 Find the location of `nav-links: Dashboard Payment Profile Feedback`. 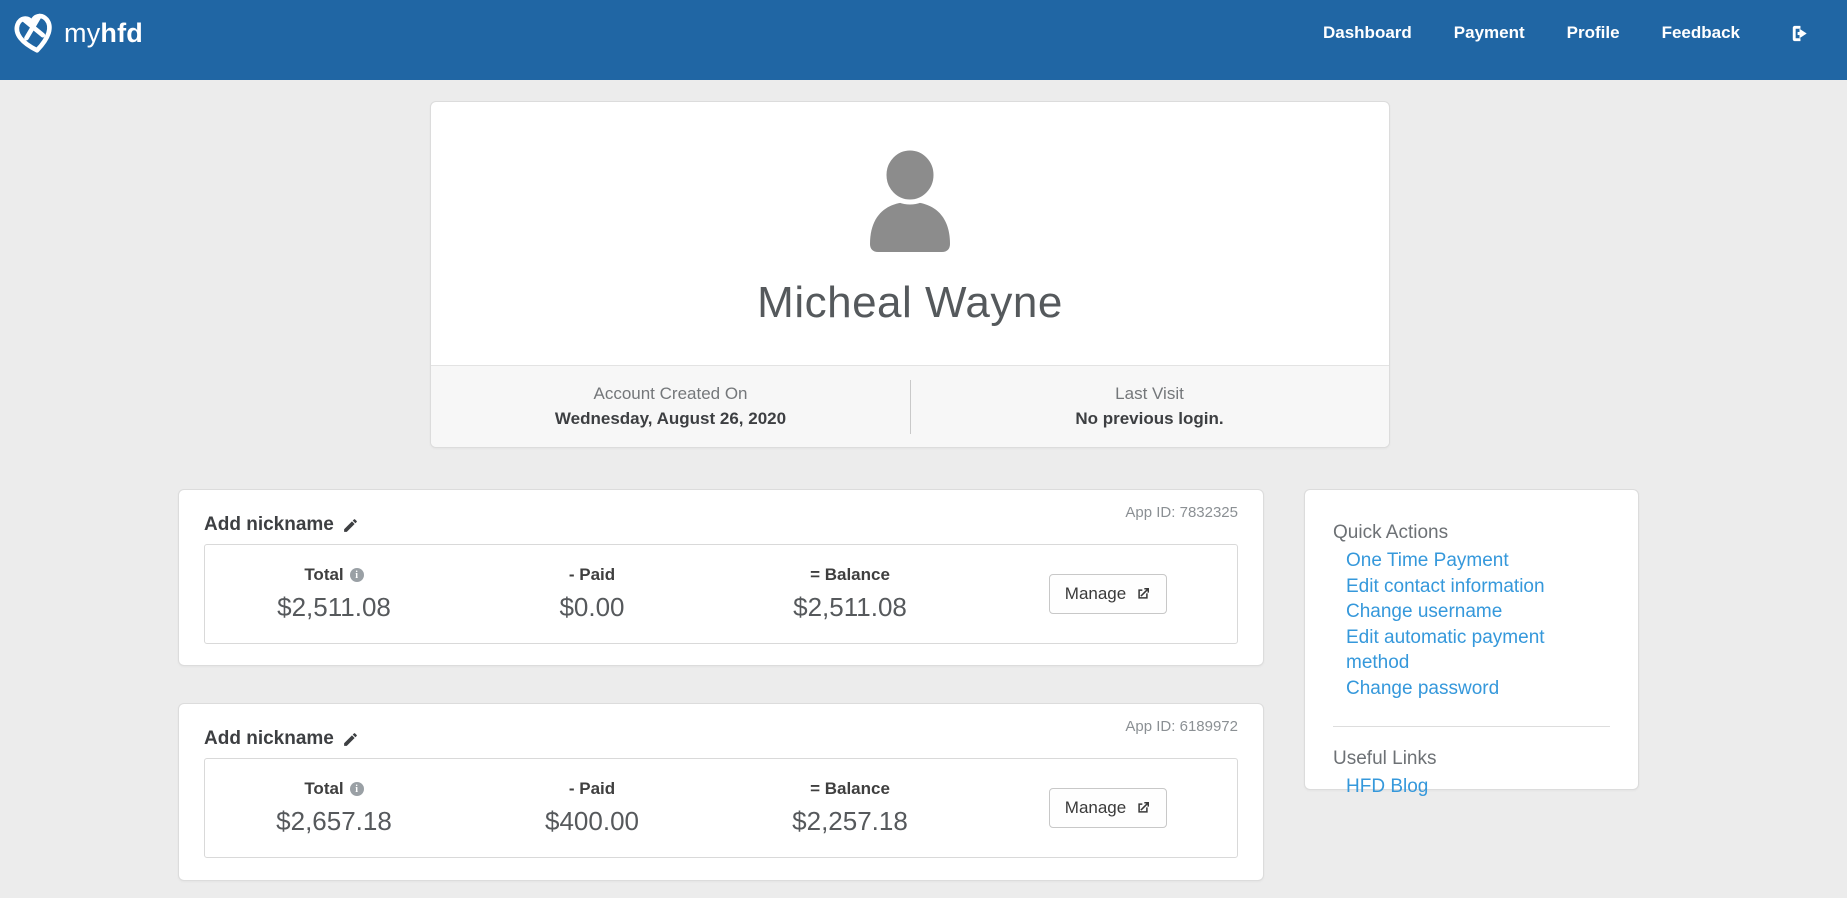

nav-links: Dashboard Payment Profile Feedback is located at coordinates (1567, 33).